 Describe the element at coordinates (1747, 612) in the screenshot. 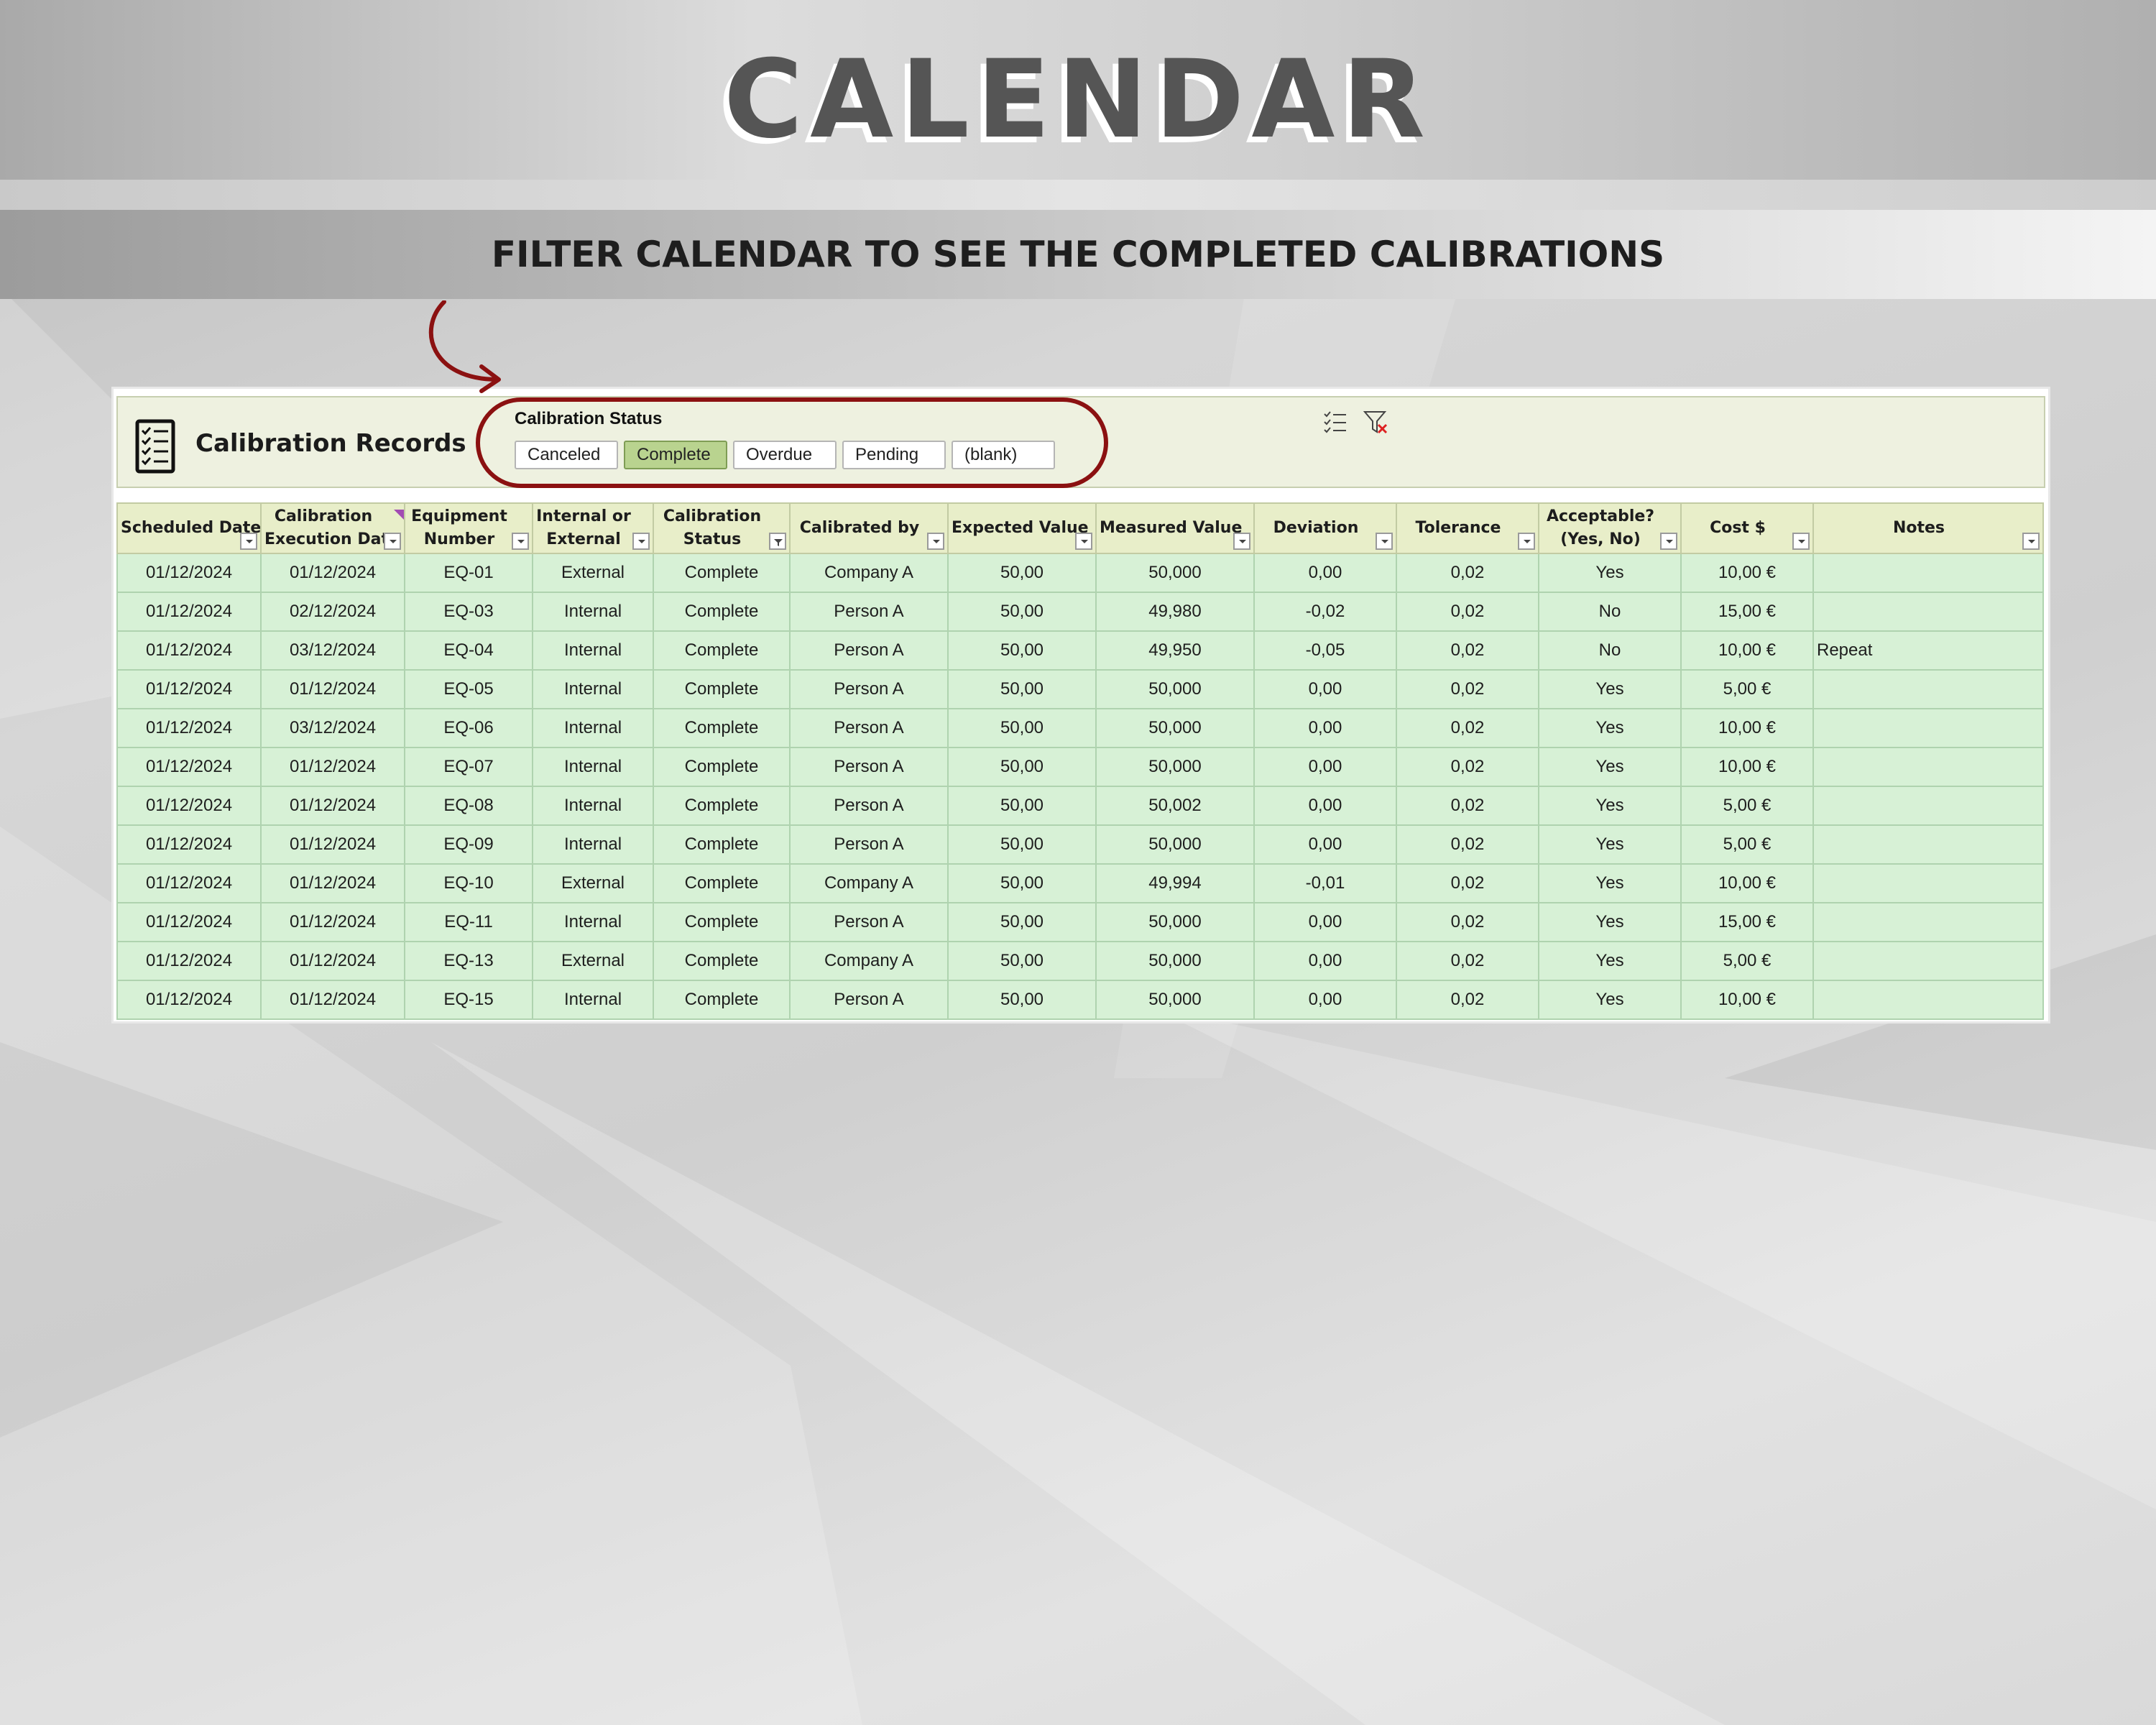

I see `table-cell: 15,00 €` at that location.